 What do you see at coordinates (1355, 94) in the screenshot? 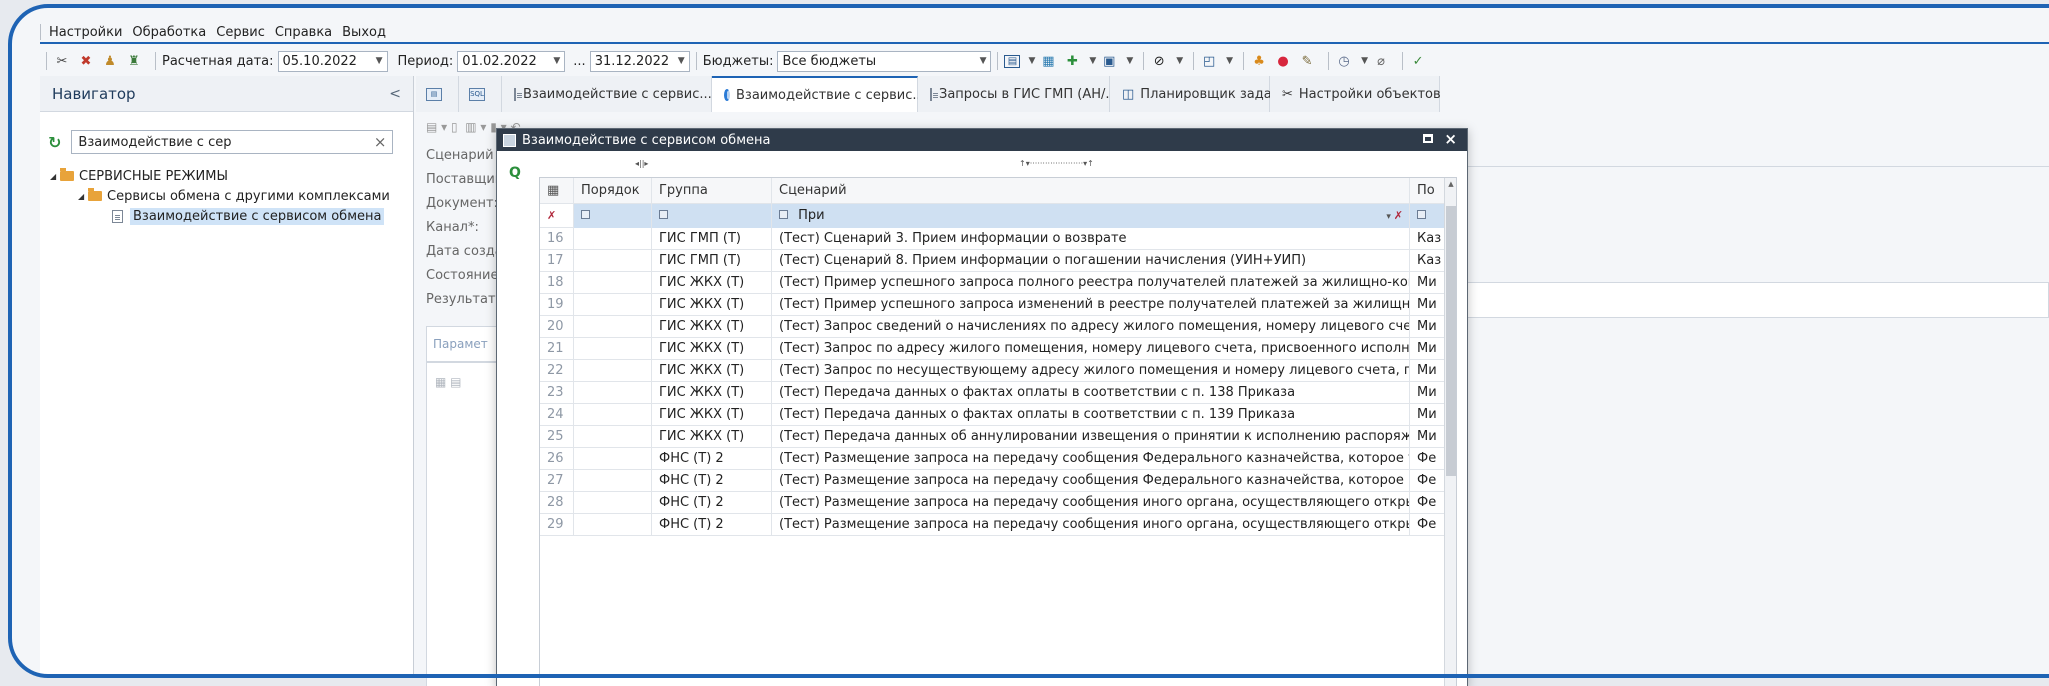
I see `tab-object-settings: ✂ Настройки объектов` at bounding box center [1355, 94].